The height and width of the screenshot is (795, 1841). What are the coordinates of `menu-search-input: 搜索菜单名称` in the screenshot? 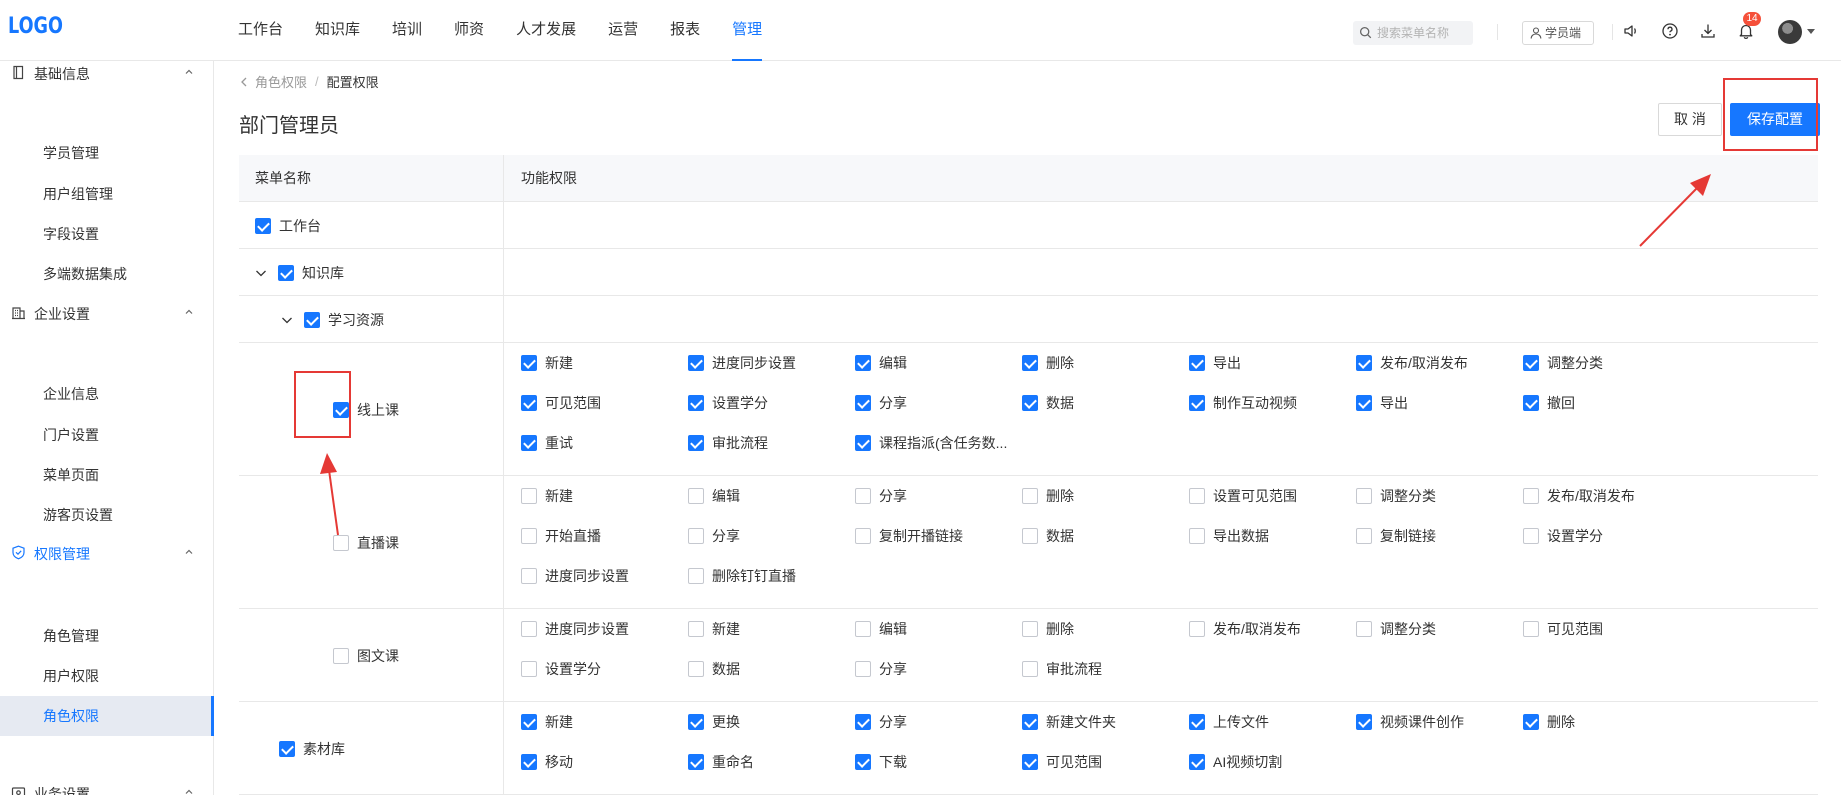 It's located at (1413, 33).